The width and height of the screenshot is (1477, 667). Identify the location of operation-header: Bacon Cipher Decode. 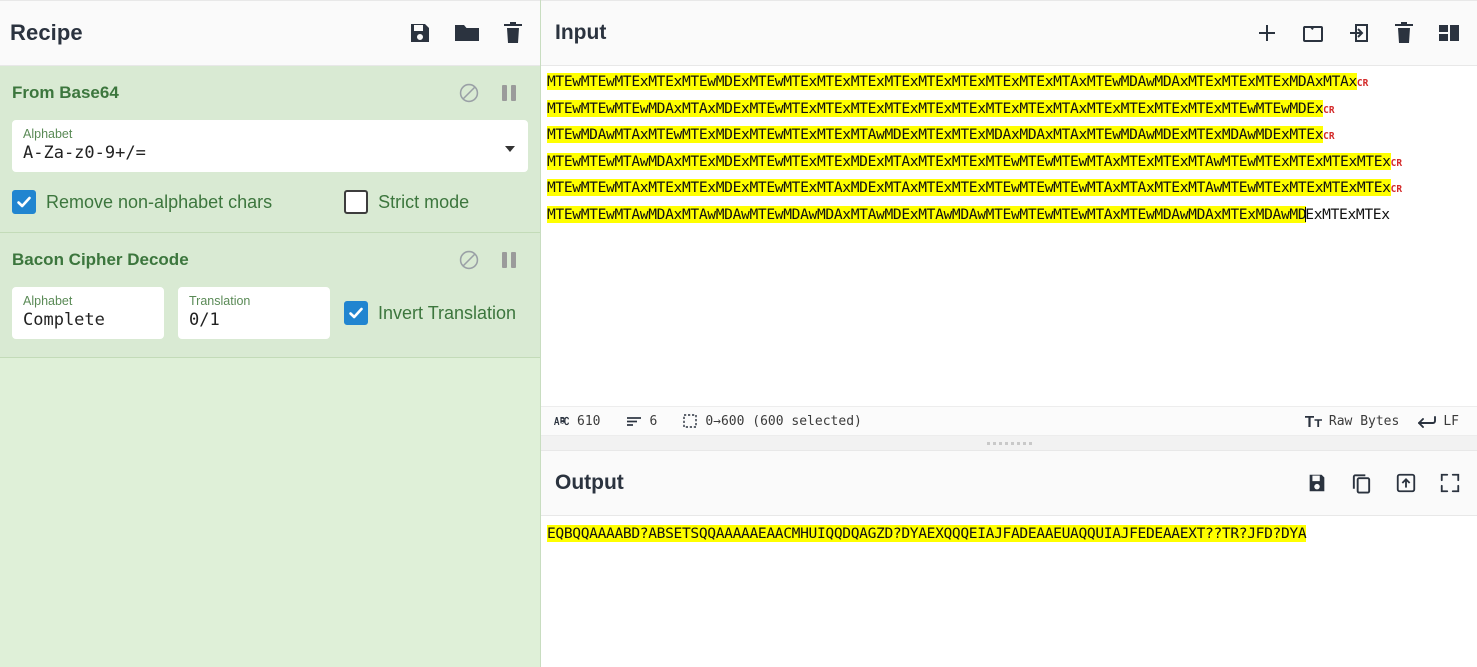
(270, 260).